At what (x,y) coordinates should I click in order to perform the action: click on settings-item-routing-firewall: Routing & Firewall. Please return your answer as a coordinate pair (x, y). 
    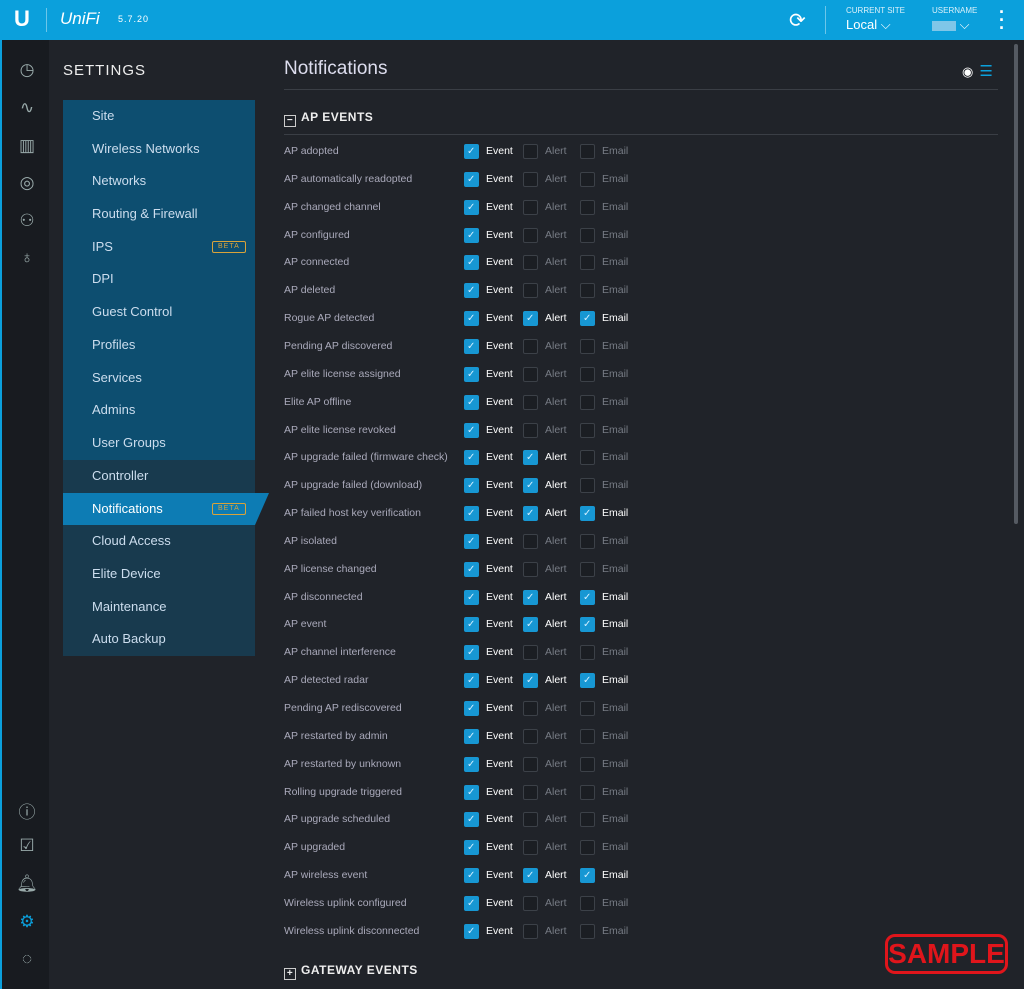
    Looking at the image, I should click on (159, 214).